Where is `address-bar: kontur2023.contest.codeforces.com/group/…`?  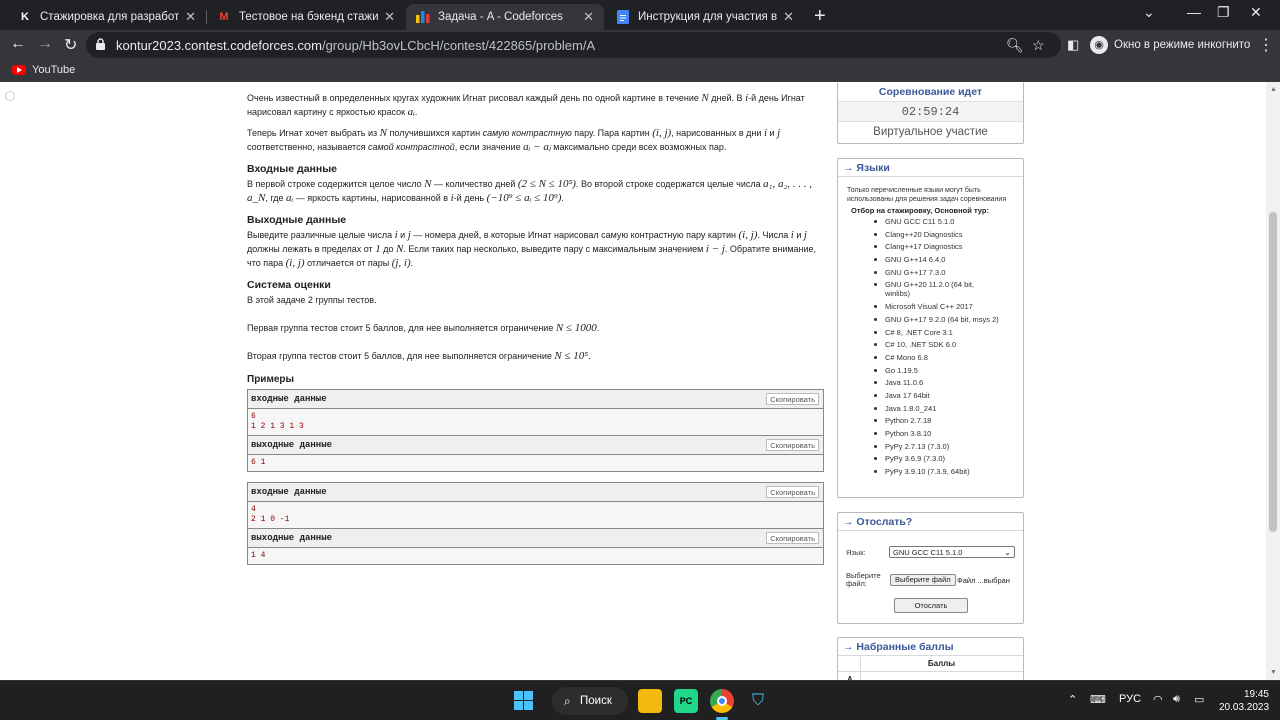
address-bar: kontur2023.contest.codeforces.com/group/… is located at coordinates (573, 45).